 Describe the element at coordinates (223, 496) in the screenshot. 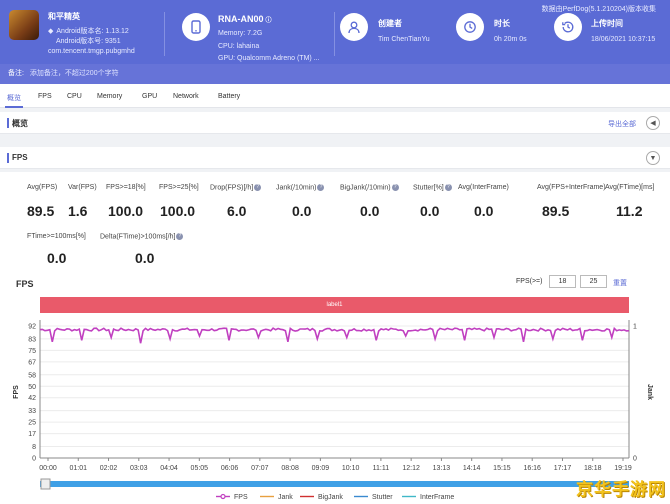

I see `legend-marker` at that location.